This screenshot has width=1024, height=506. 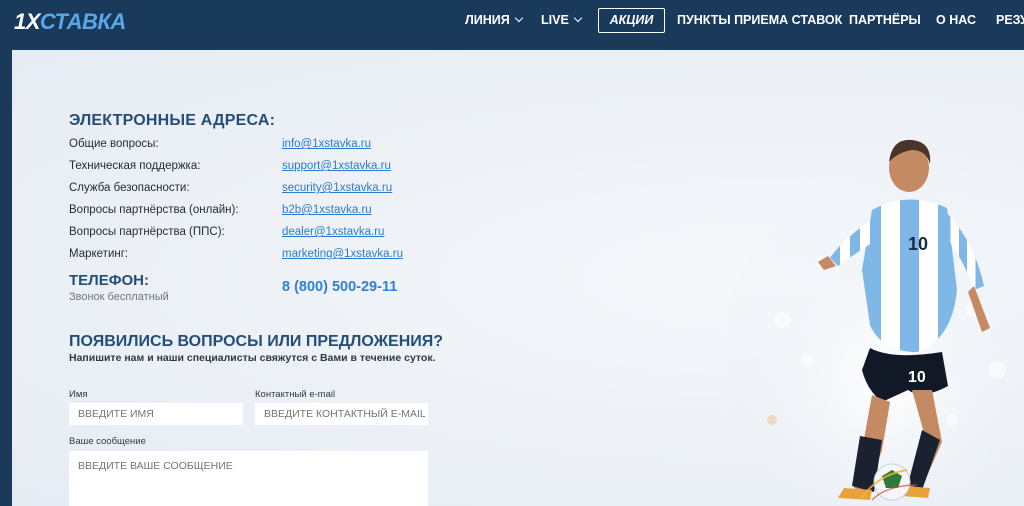 What do you see at coordinates (256, 341) in the screenshot?
I see `feedback-title: ПОЯВИЛИСЬ ВОПРОСЫ ИЛИ ПРЕДЛОЖЕНИЯ?` at bounding box center [256, 341].